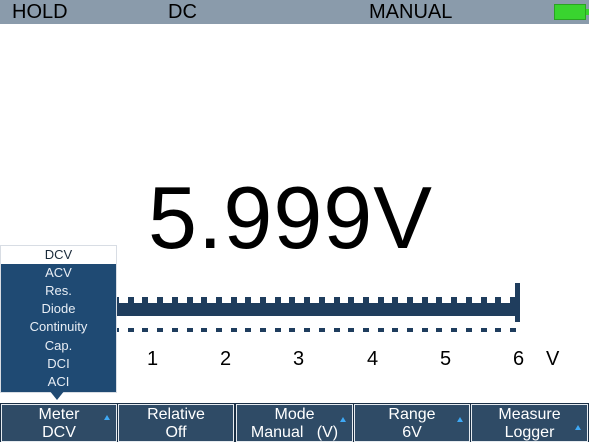 This screenshot has width=589, height=442. Describe the element at coordinates (58, 364) in the screenshot. I see `menu-item-dci: DCI` at that location.